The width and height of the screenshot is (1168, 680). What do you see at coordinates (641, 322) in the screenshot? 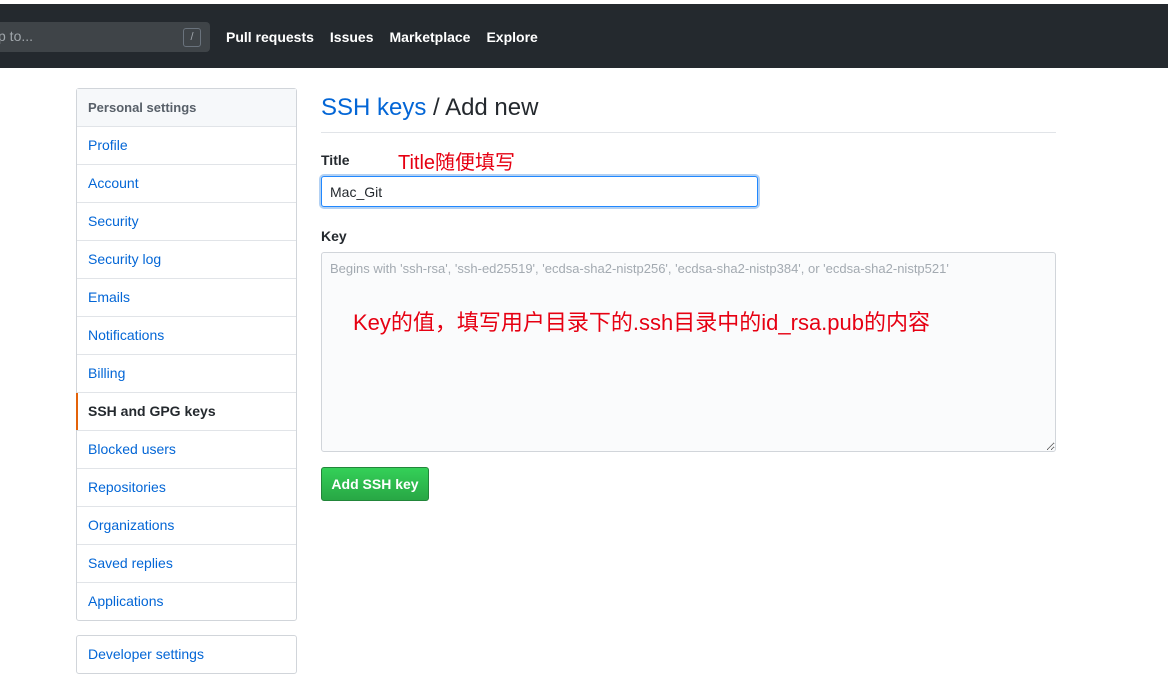
I see `key-annotation: Key的值，填写用户目录下的.ssh目录中的id_rsa.pub的内容` at bounding box center [641, 322].